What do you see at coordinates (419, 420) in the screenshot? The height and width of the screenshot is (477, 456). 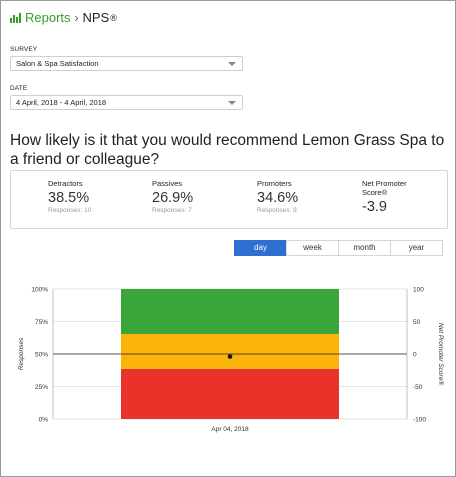 I see `y2-tick-label: -100` at bounding box center [419, 420].